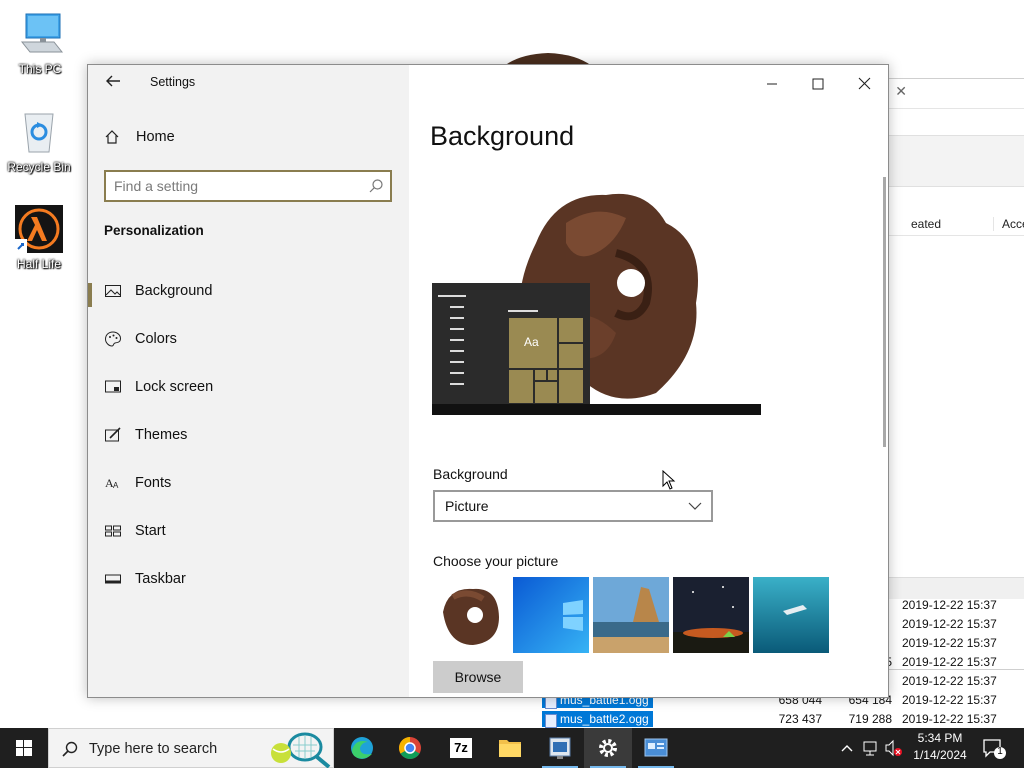  I want to click on preview-taskbar, so click(596, 409).